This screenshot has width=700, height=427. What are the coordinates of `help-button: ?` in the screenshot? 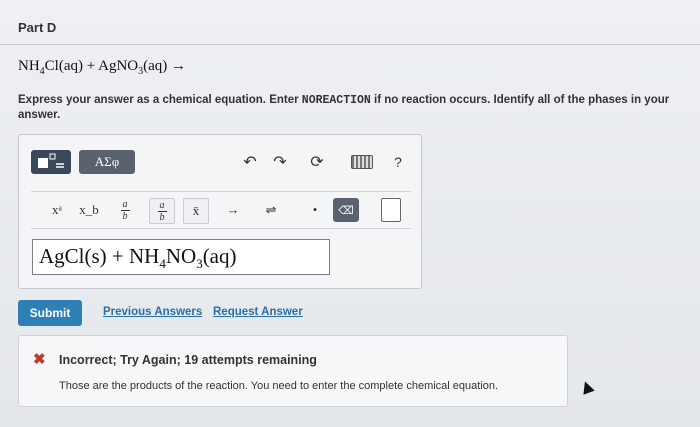 It's located at (398, 162).